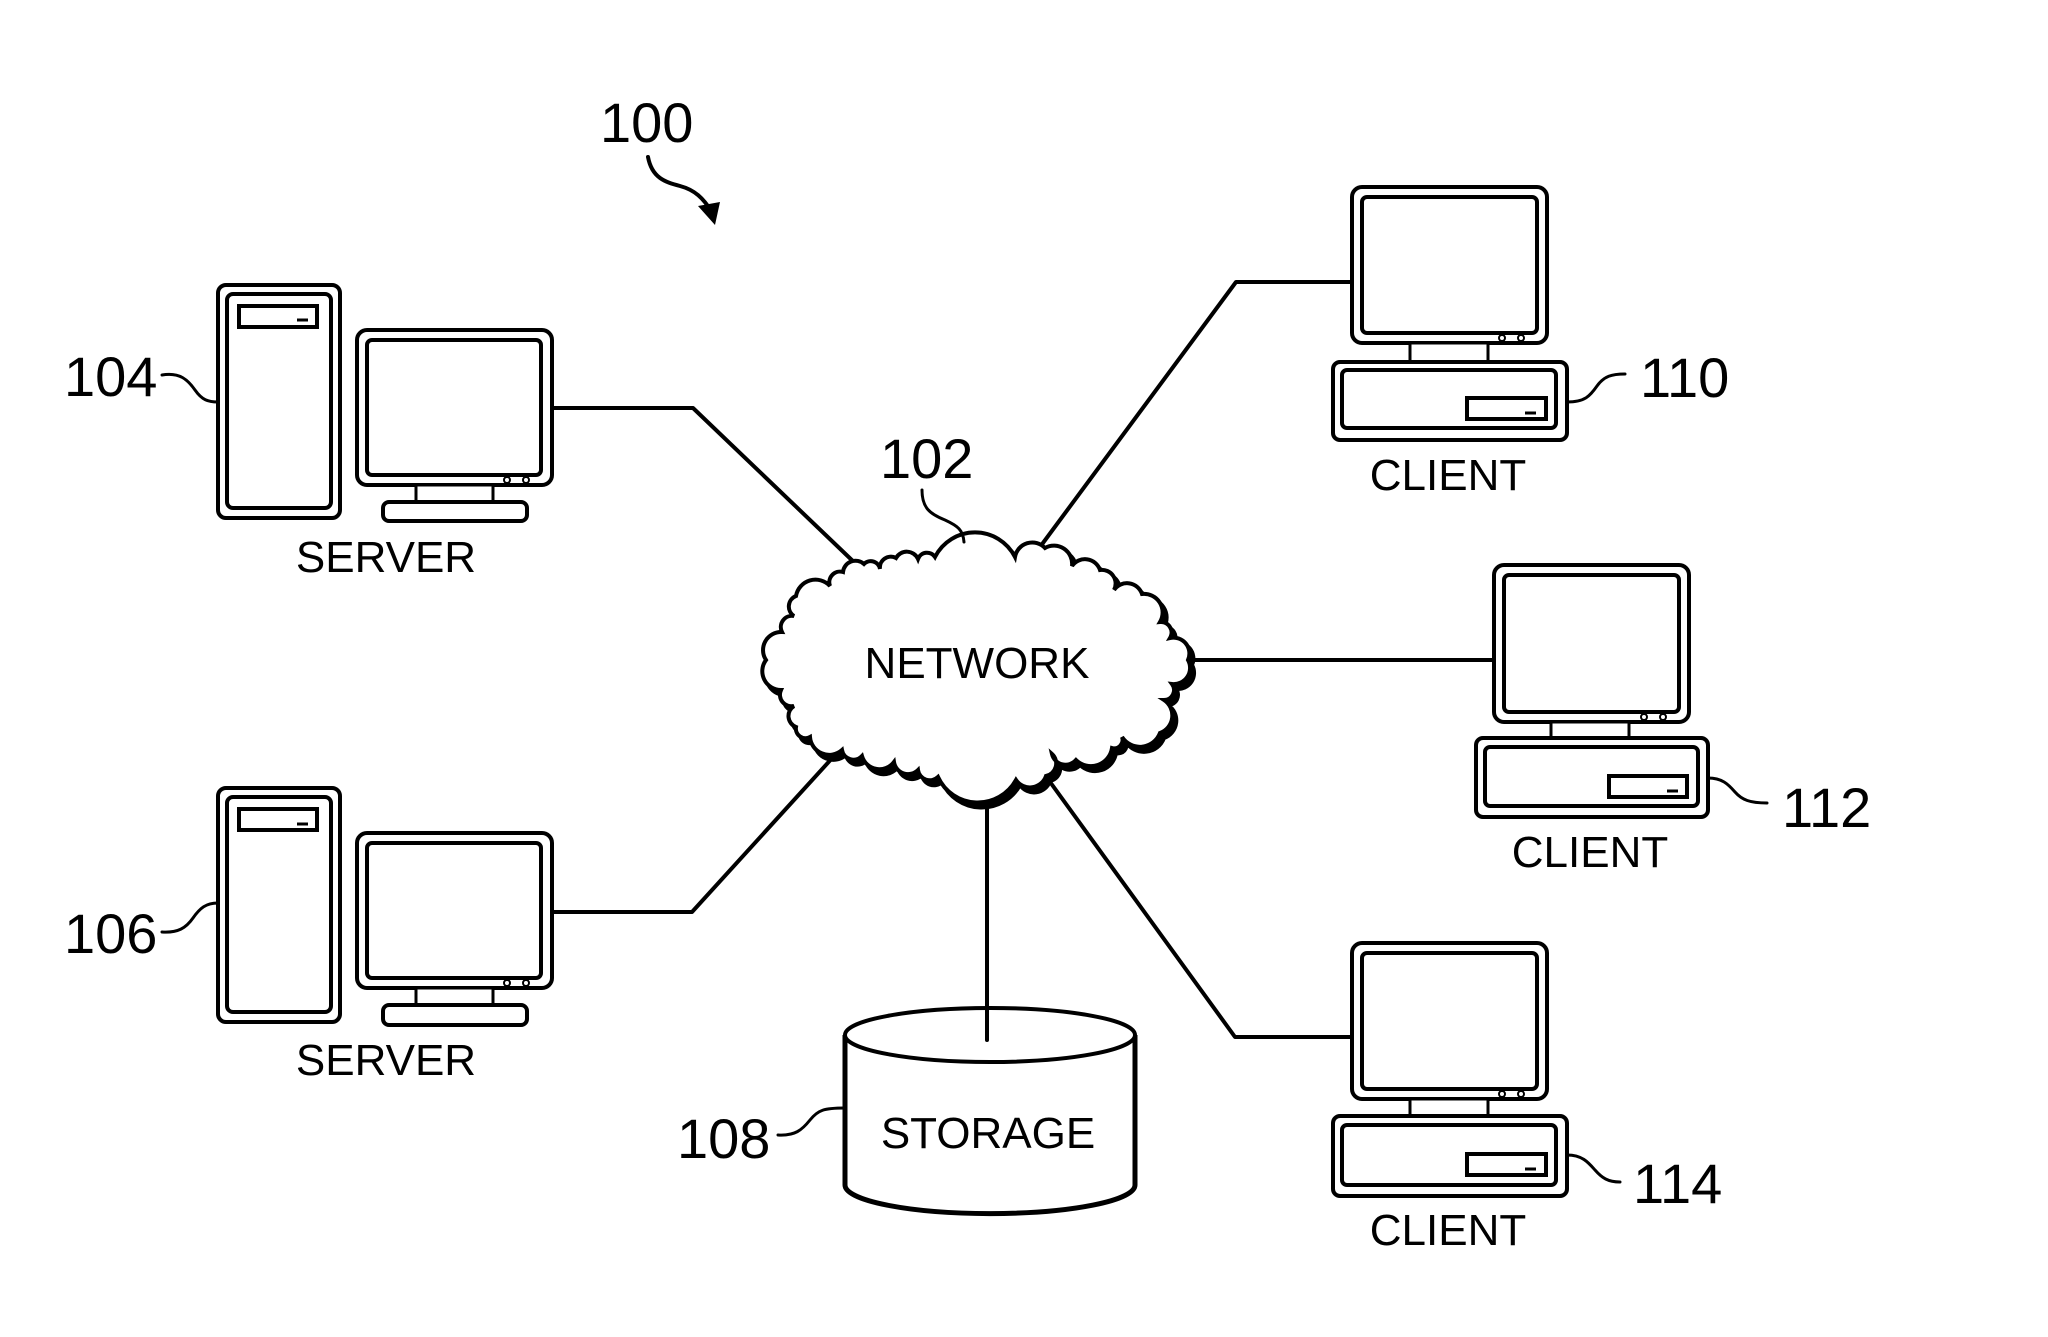 The image size is (2048, 1337). What do you see at coordinates (309, 935) in the screenshot?
I see `server-106: SERVER 106` at bounding box center [309, 935].